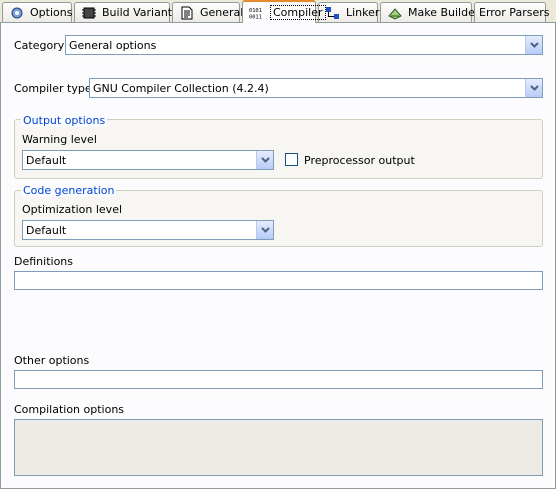 The width and height of the screenshot is (556, 489). I want to click on tab-label: Make Builder, so click(444, 12).